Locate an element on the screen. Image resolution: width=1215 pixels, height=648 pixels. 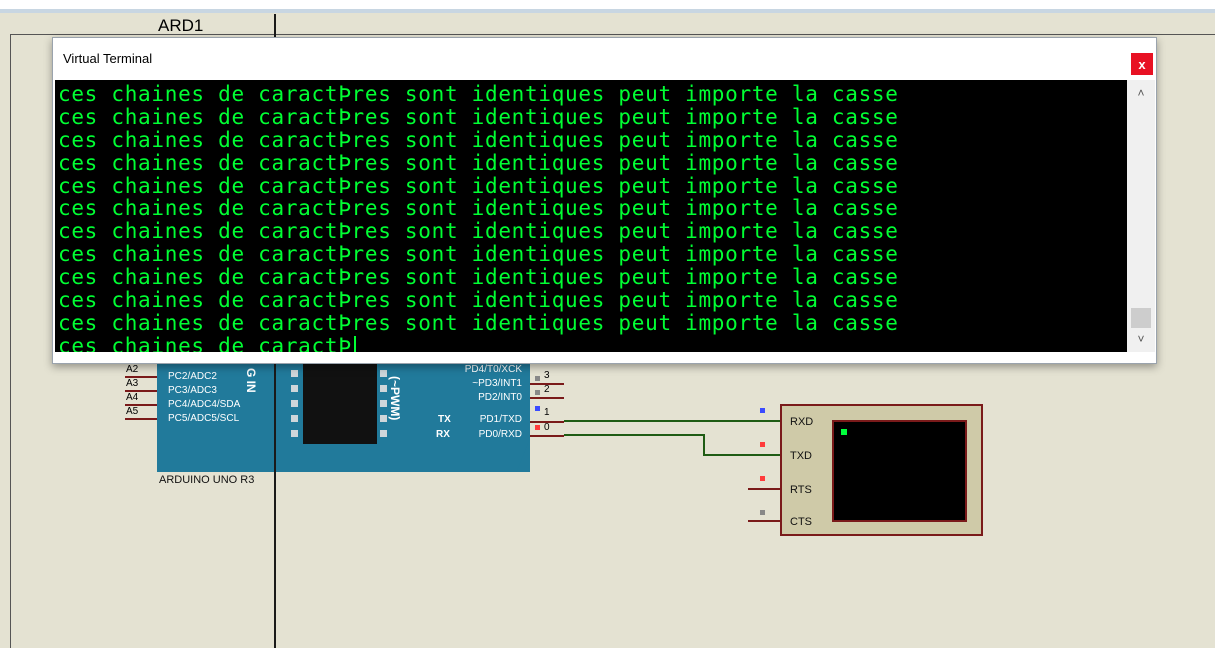
text-caret is located at coordinates (354, 343).